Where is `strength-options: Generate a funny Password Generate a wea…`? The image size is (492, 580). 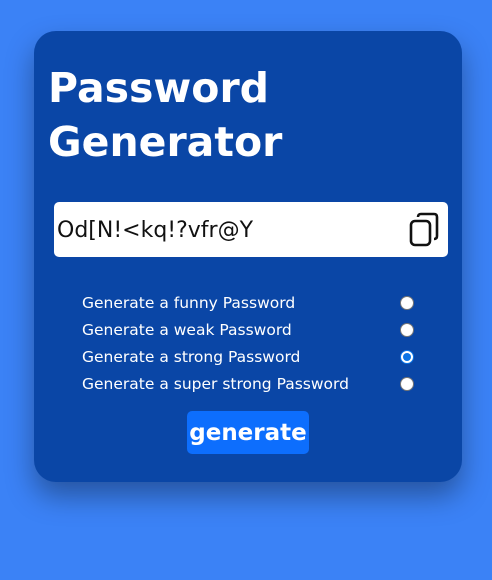 strength-options: Generate a funny Password Generate a wea… is located at coordinates (252, 344).